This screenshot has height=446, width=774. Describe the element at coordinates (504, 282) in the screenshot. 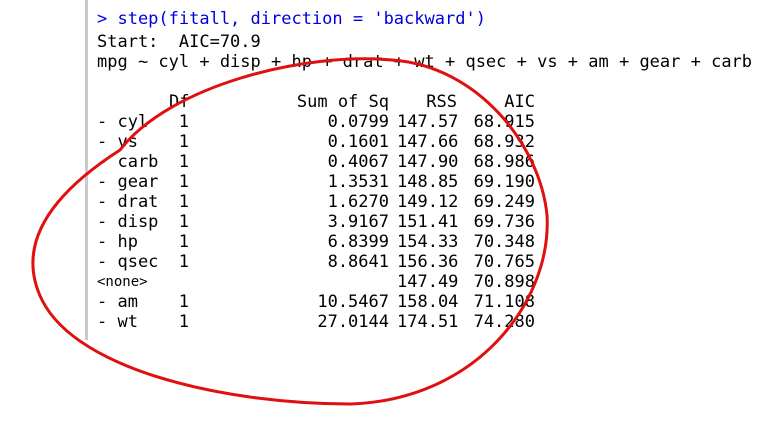

I see `row-aic: 70.898` at that location.